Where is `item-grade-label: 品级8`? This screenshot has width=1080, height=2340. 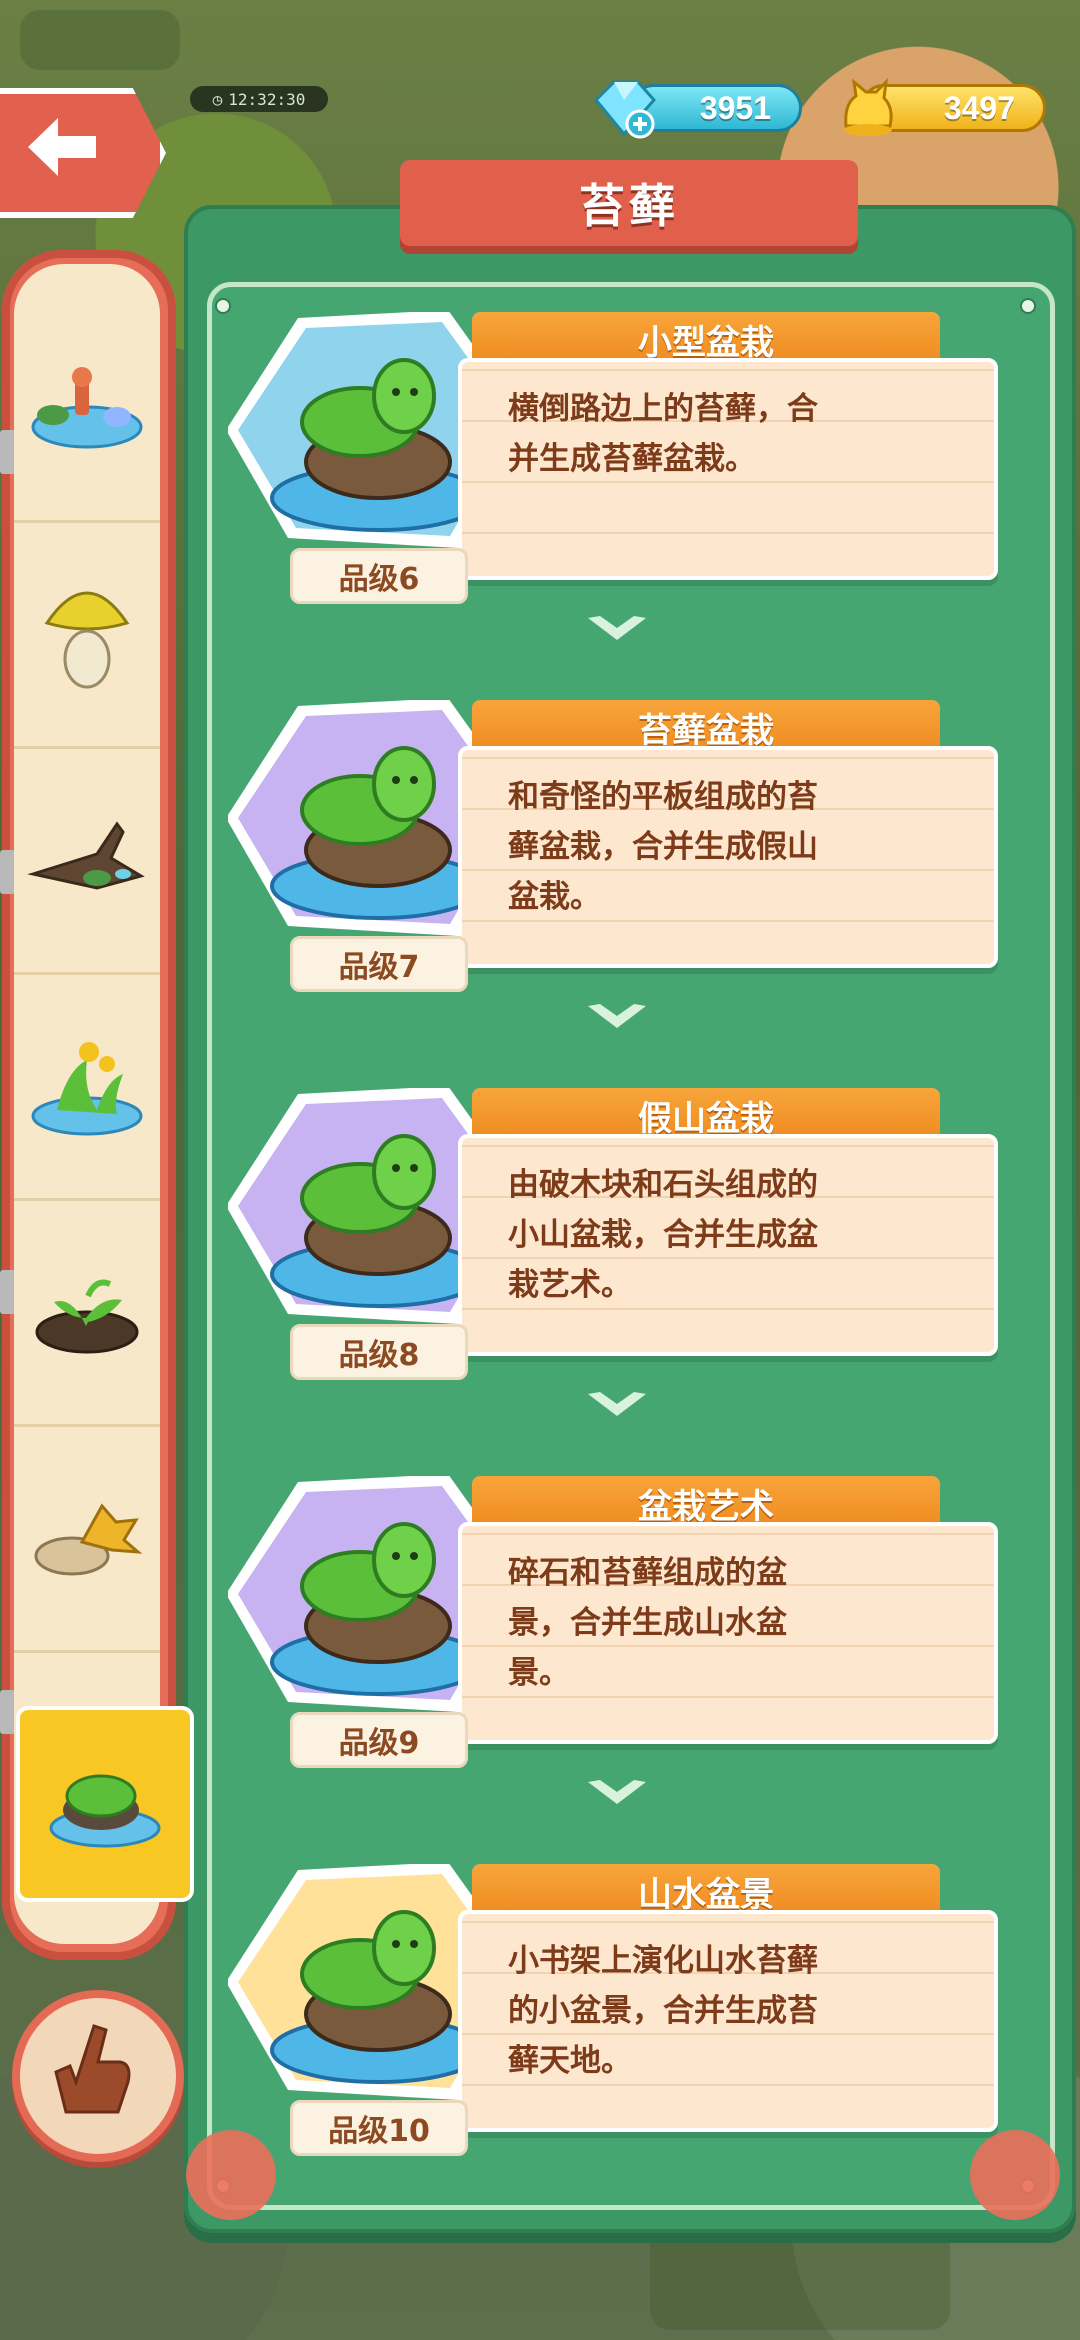
item-grade-label: 品级8 is located at coordinates (379, 1352).